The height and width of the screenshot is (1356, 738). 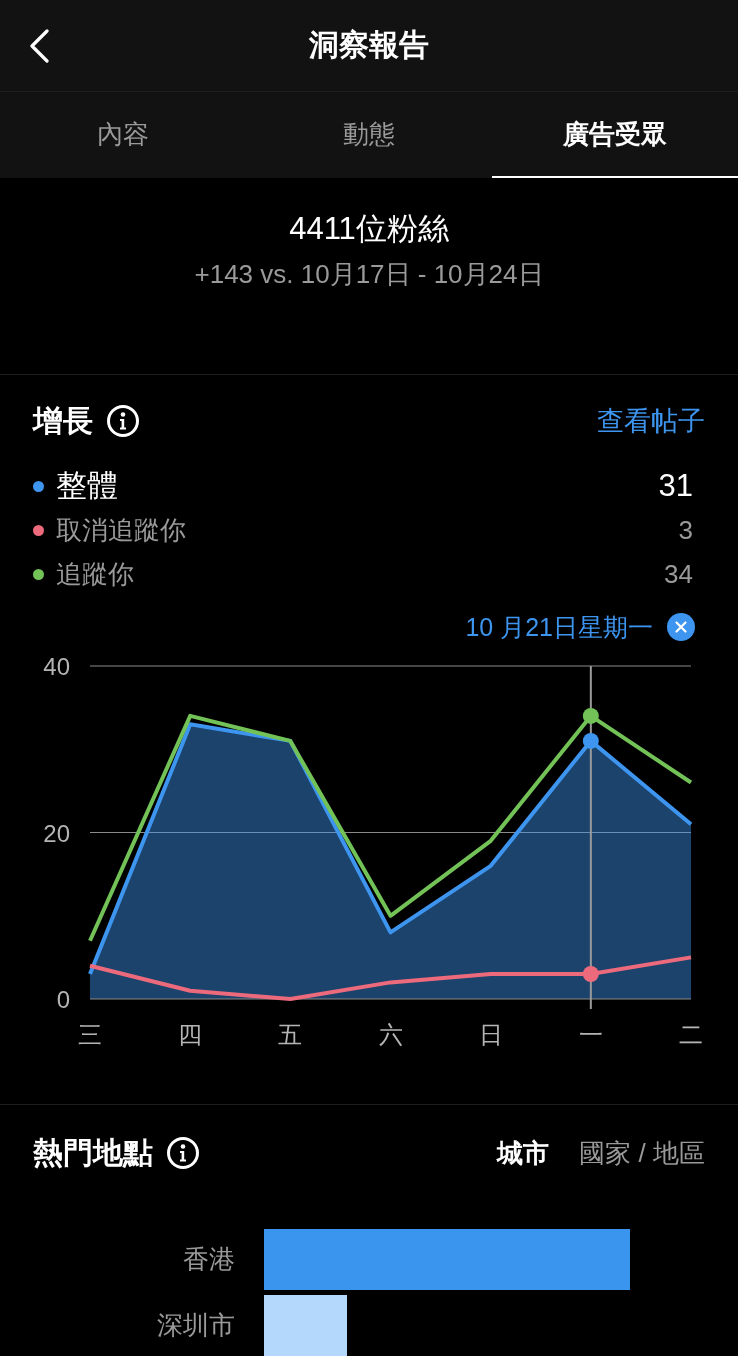 What do you see at coordinates (675, 486) in the screenshot?
I see `legend-value: 31` at bounding box center [675, 486].